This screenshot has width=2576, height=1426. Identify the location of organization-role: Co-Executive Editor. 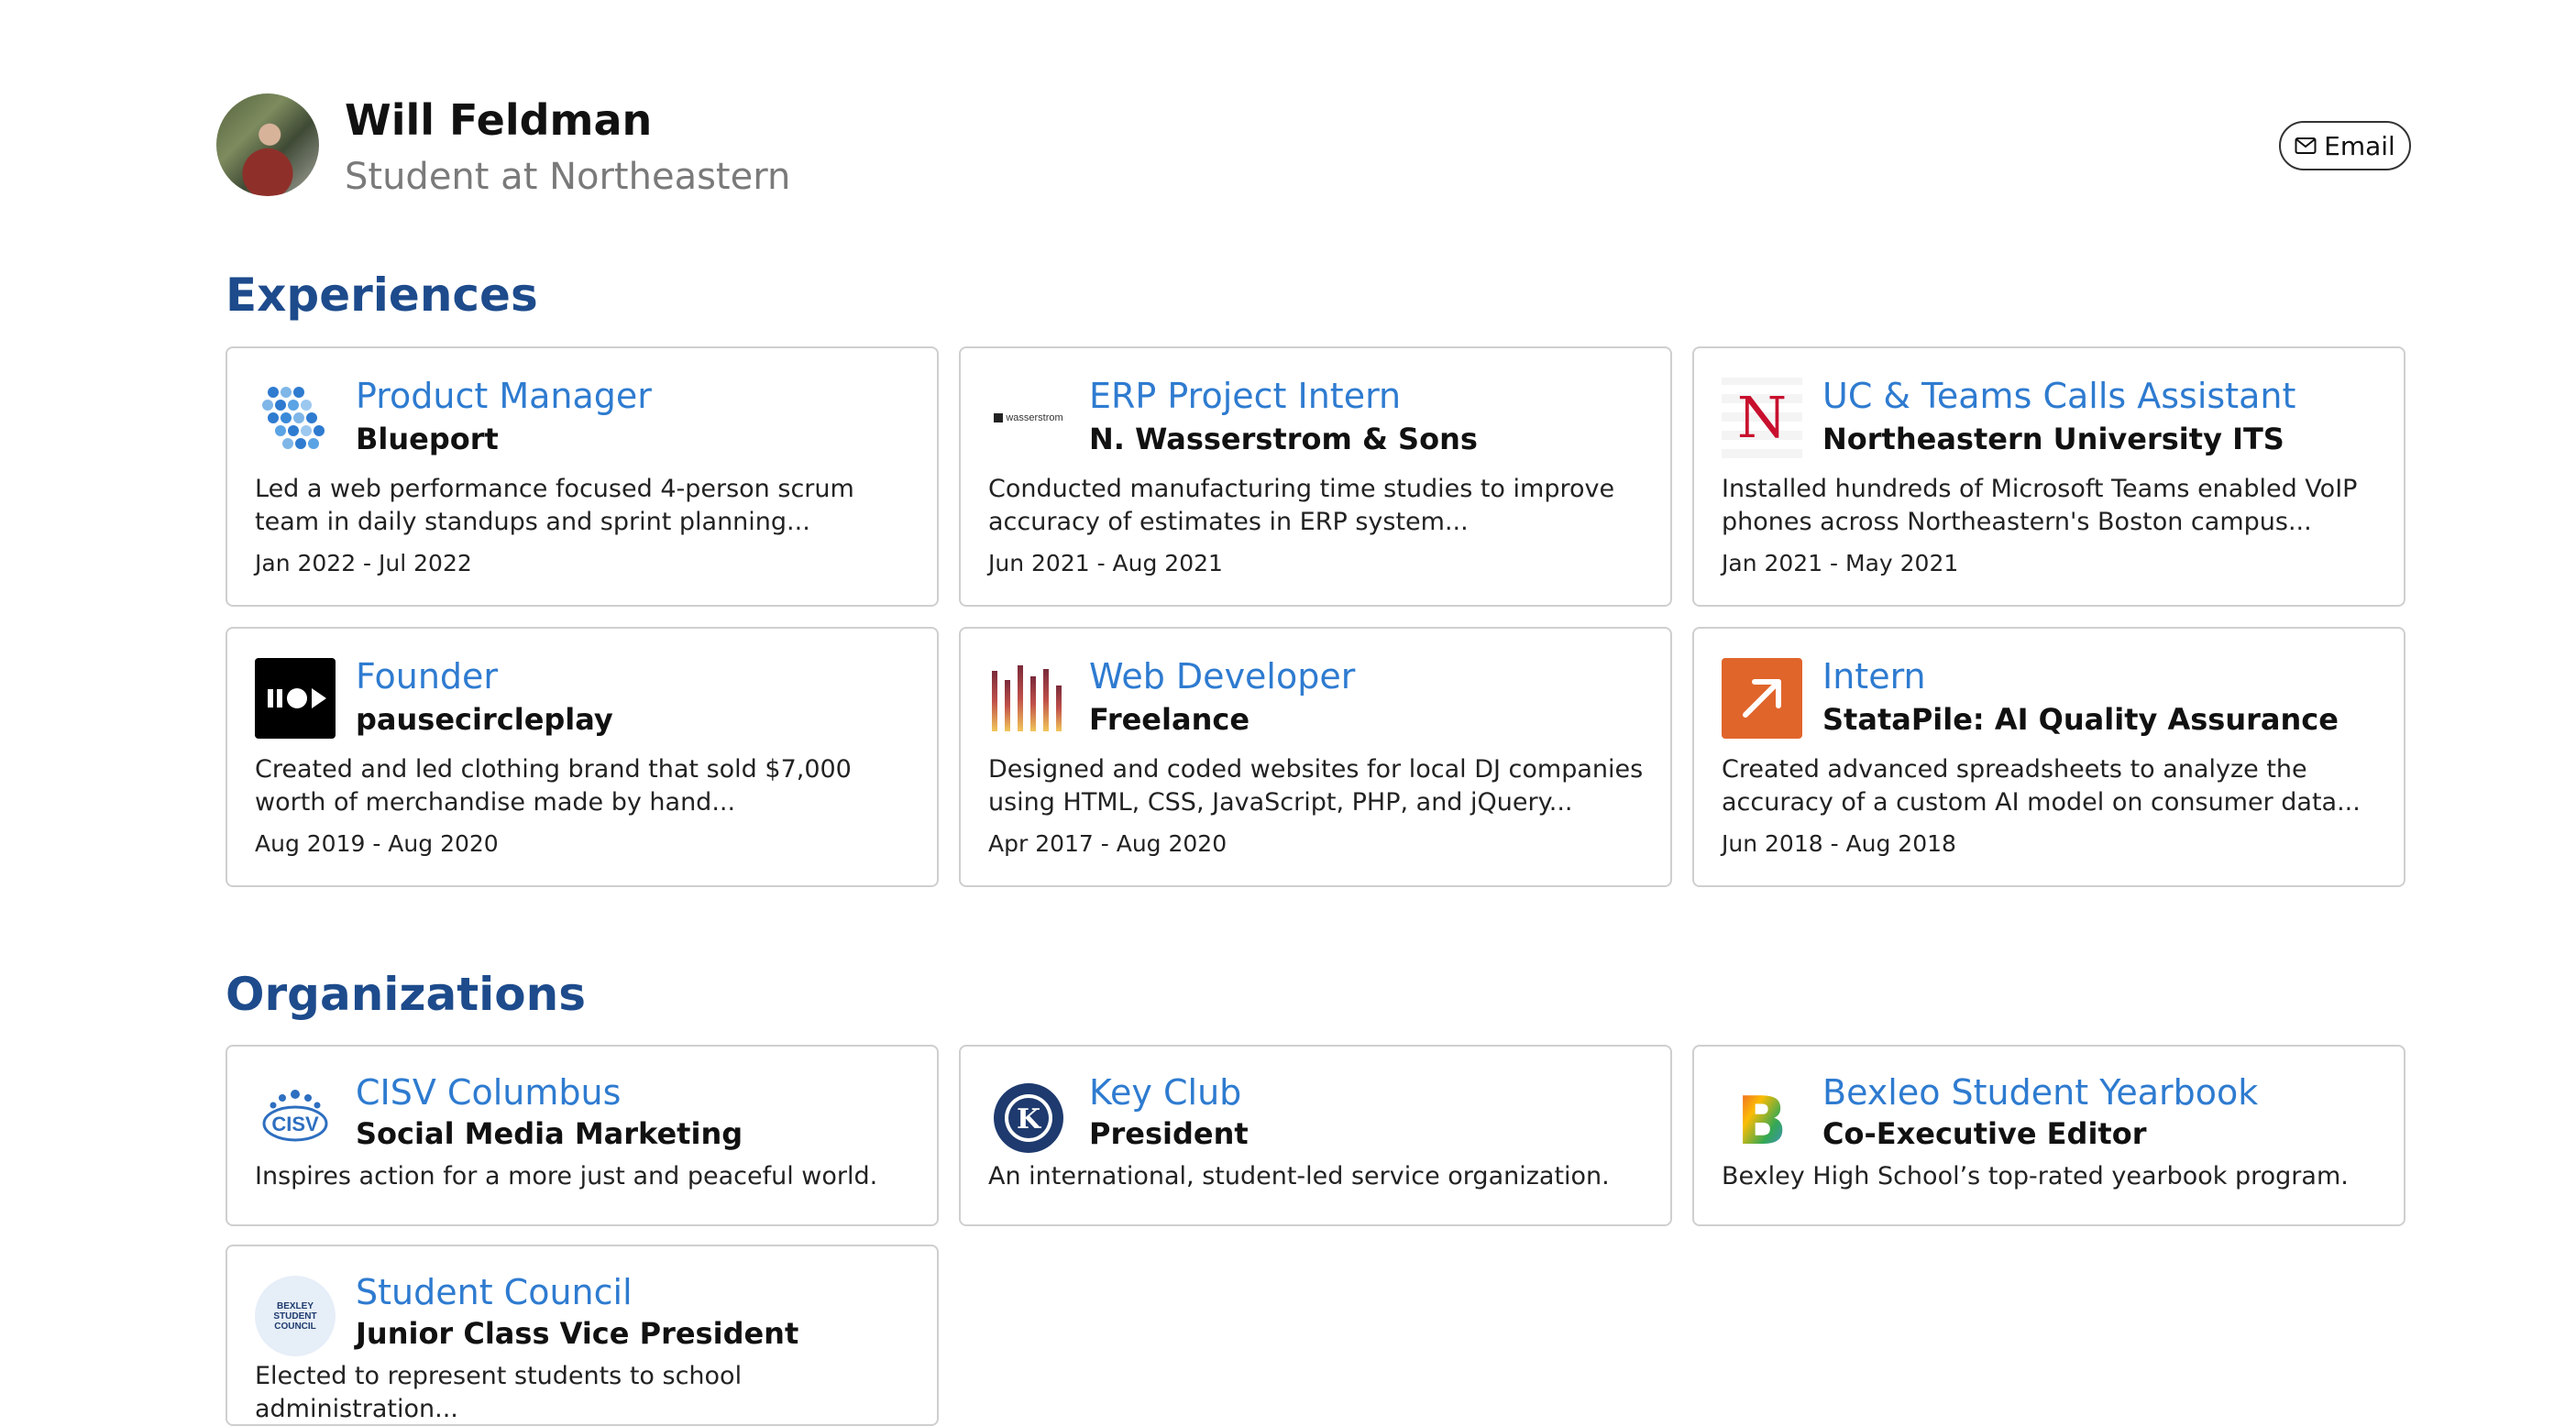
(1984, 1133).